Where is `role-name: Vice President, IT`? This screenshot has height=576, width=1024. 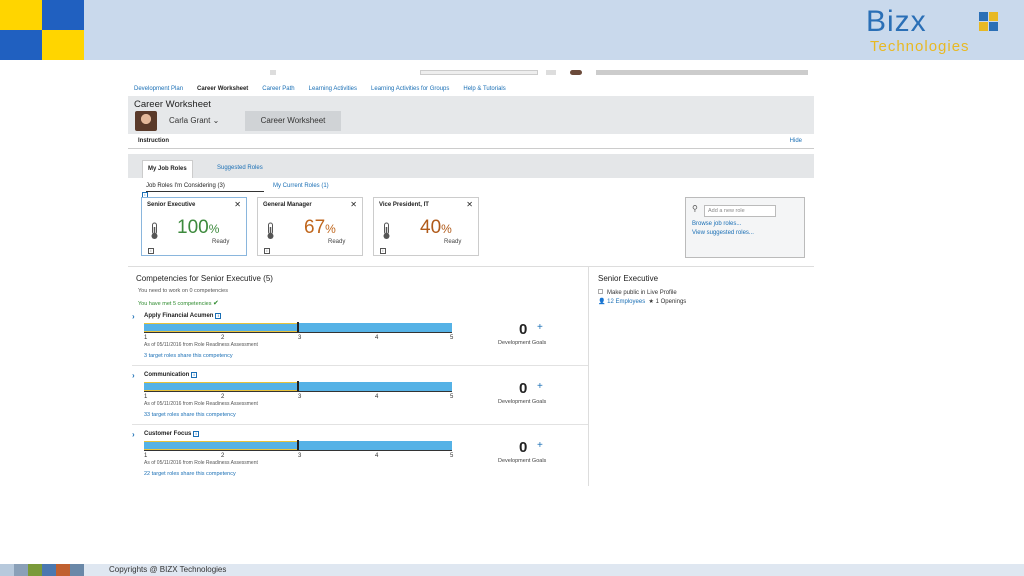 role-name: Vice President, IT is located at coordinates (404, 205).